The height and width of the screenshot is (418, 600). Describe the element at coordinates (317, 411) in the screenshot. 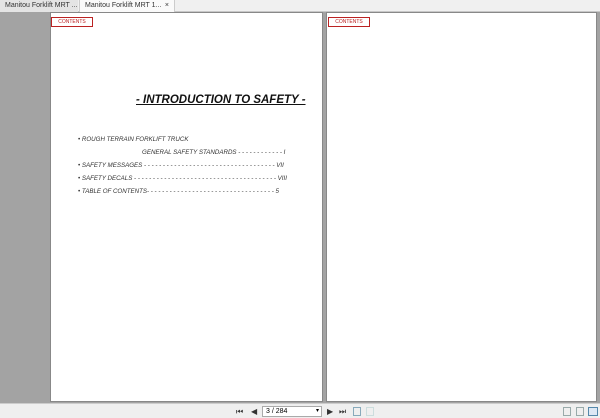

I see `chevron-down-icon: ▾` at that location.